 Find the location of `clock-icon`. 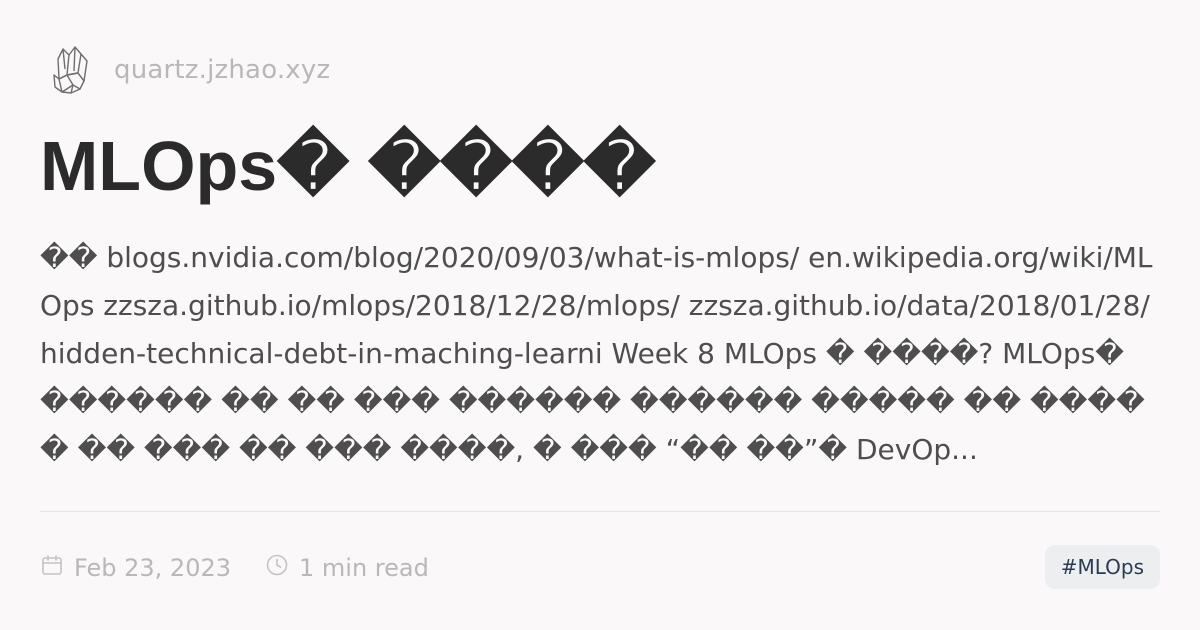

clock-icon is located at coordinates (282, 568).